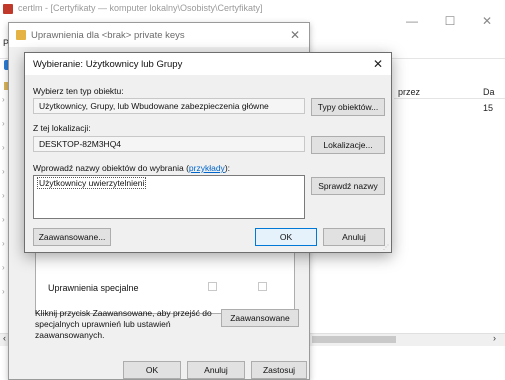  I want to click on permissions-dialog-title: Uprawnienia dla <brak> private keys, so click(108, 35).